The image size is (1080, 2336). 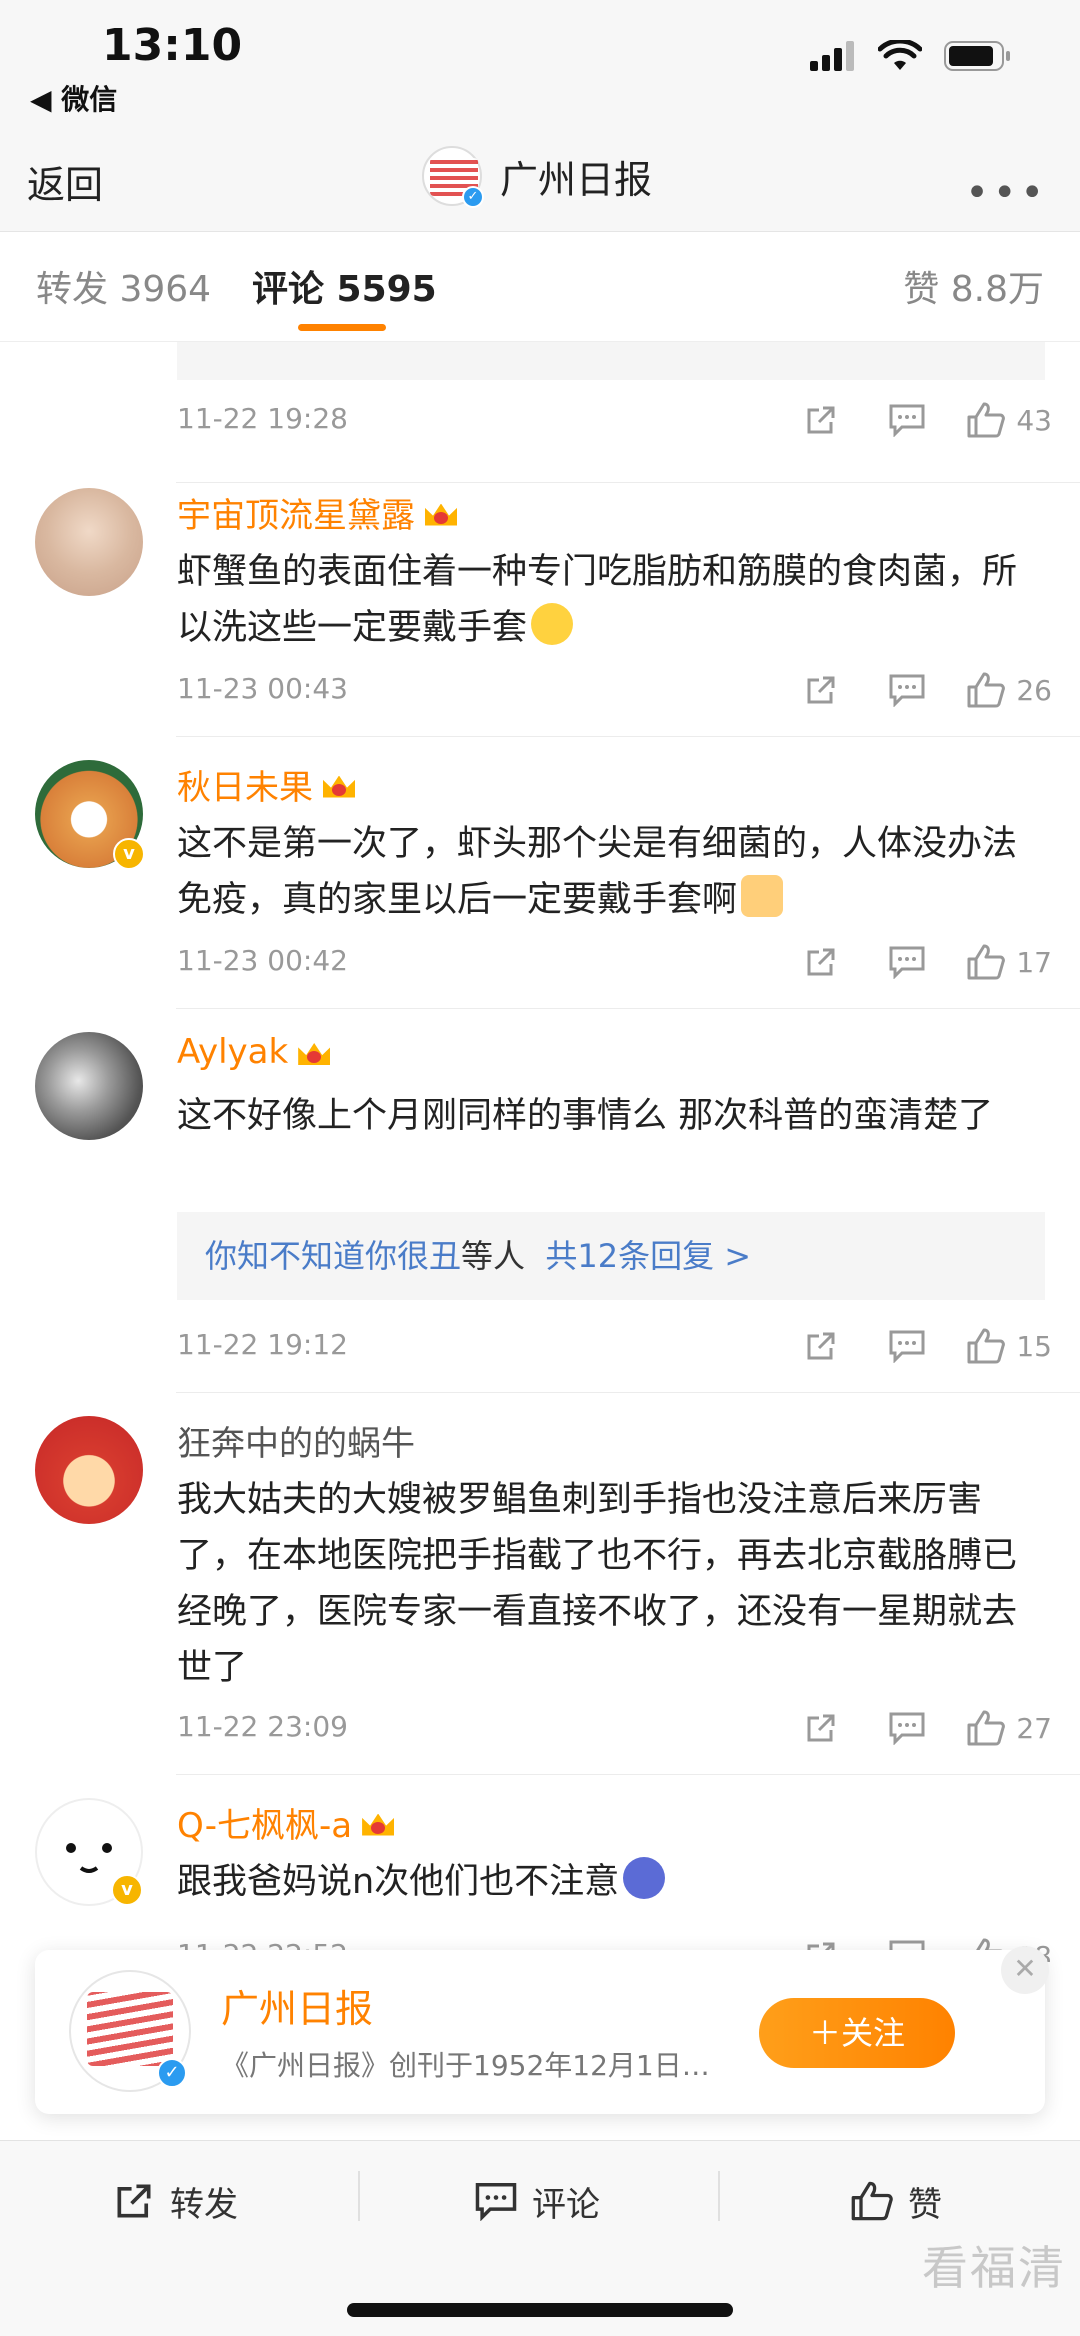 What do you see at coordinates (614, 420) in the screenshot?
I see `comment-meta: 11-22 19:28 43` at bounding box center [614, 420].